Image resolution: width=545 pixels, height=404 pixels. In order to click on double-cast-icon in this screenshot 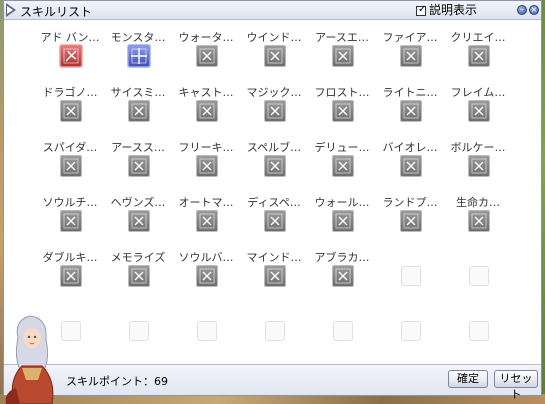, I will do `click(71, 276)`.